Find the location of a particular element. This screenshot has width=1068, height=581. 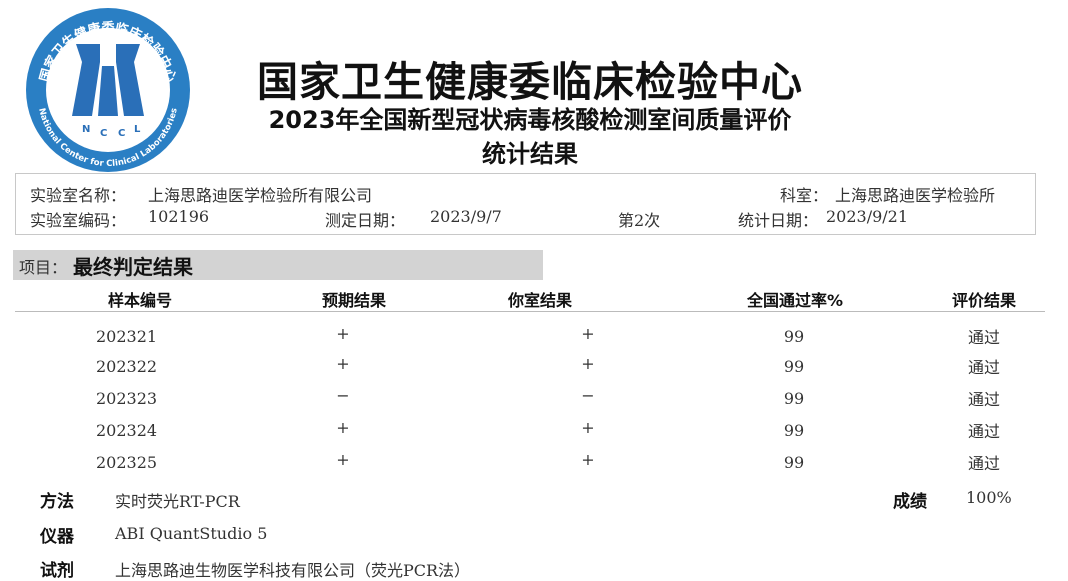

page-subtitle: 2023年全国新型冠状病毒核酸检测室间质量评价 is located at coordinates (530, 120).